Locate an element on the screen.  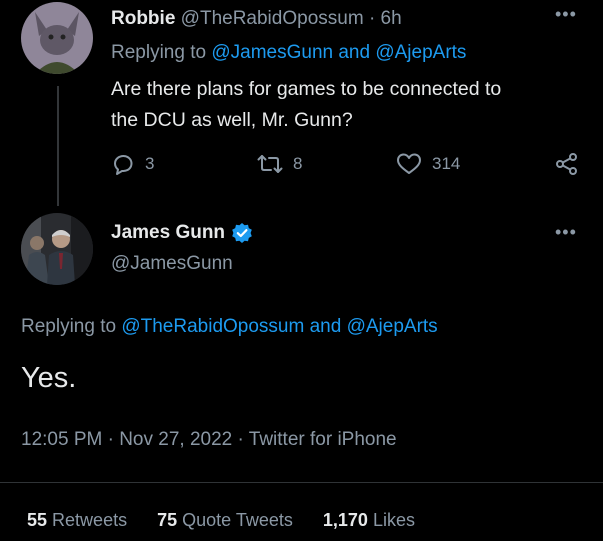
avatar-james-gunn is located at coordinates (57, 249).